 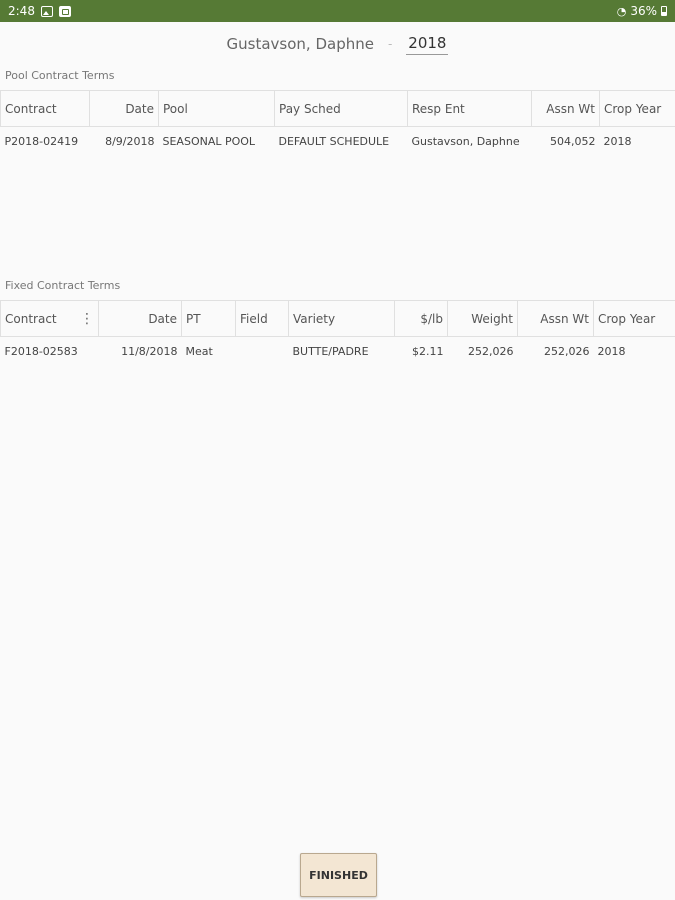 I want to click on fixed-section-title: Fixed Contract Terms, so click(x=63, y=285).